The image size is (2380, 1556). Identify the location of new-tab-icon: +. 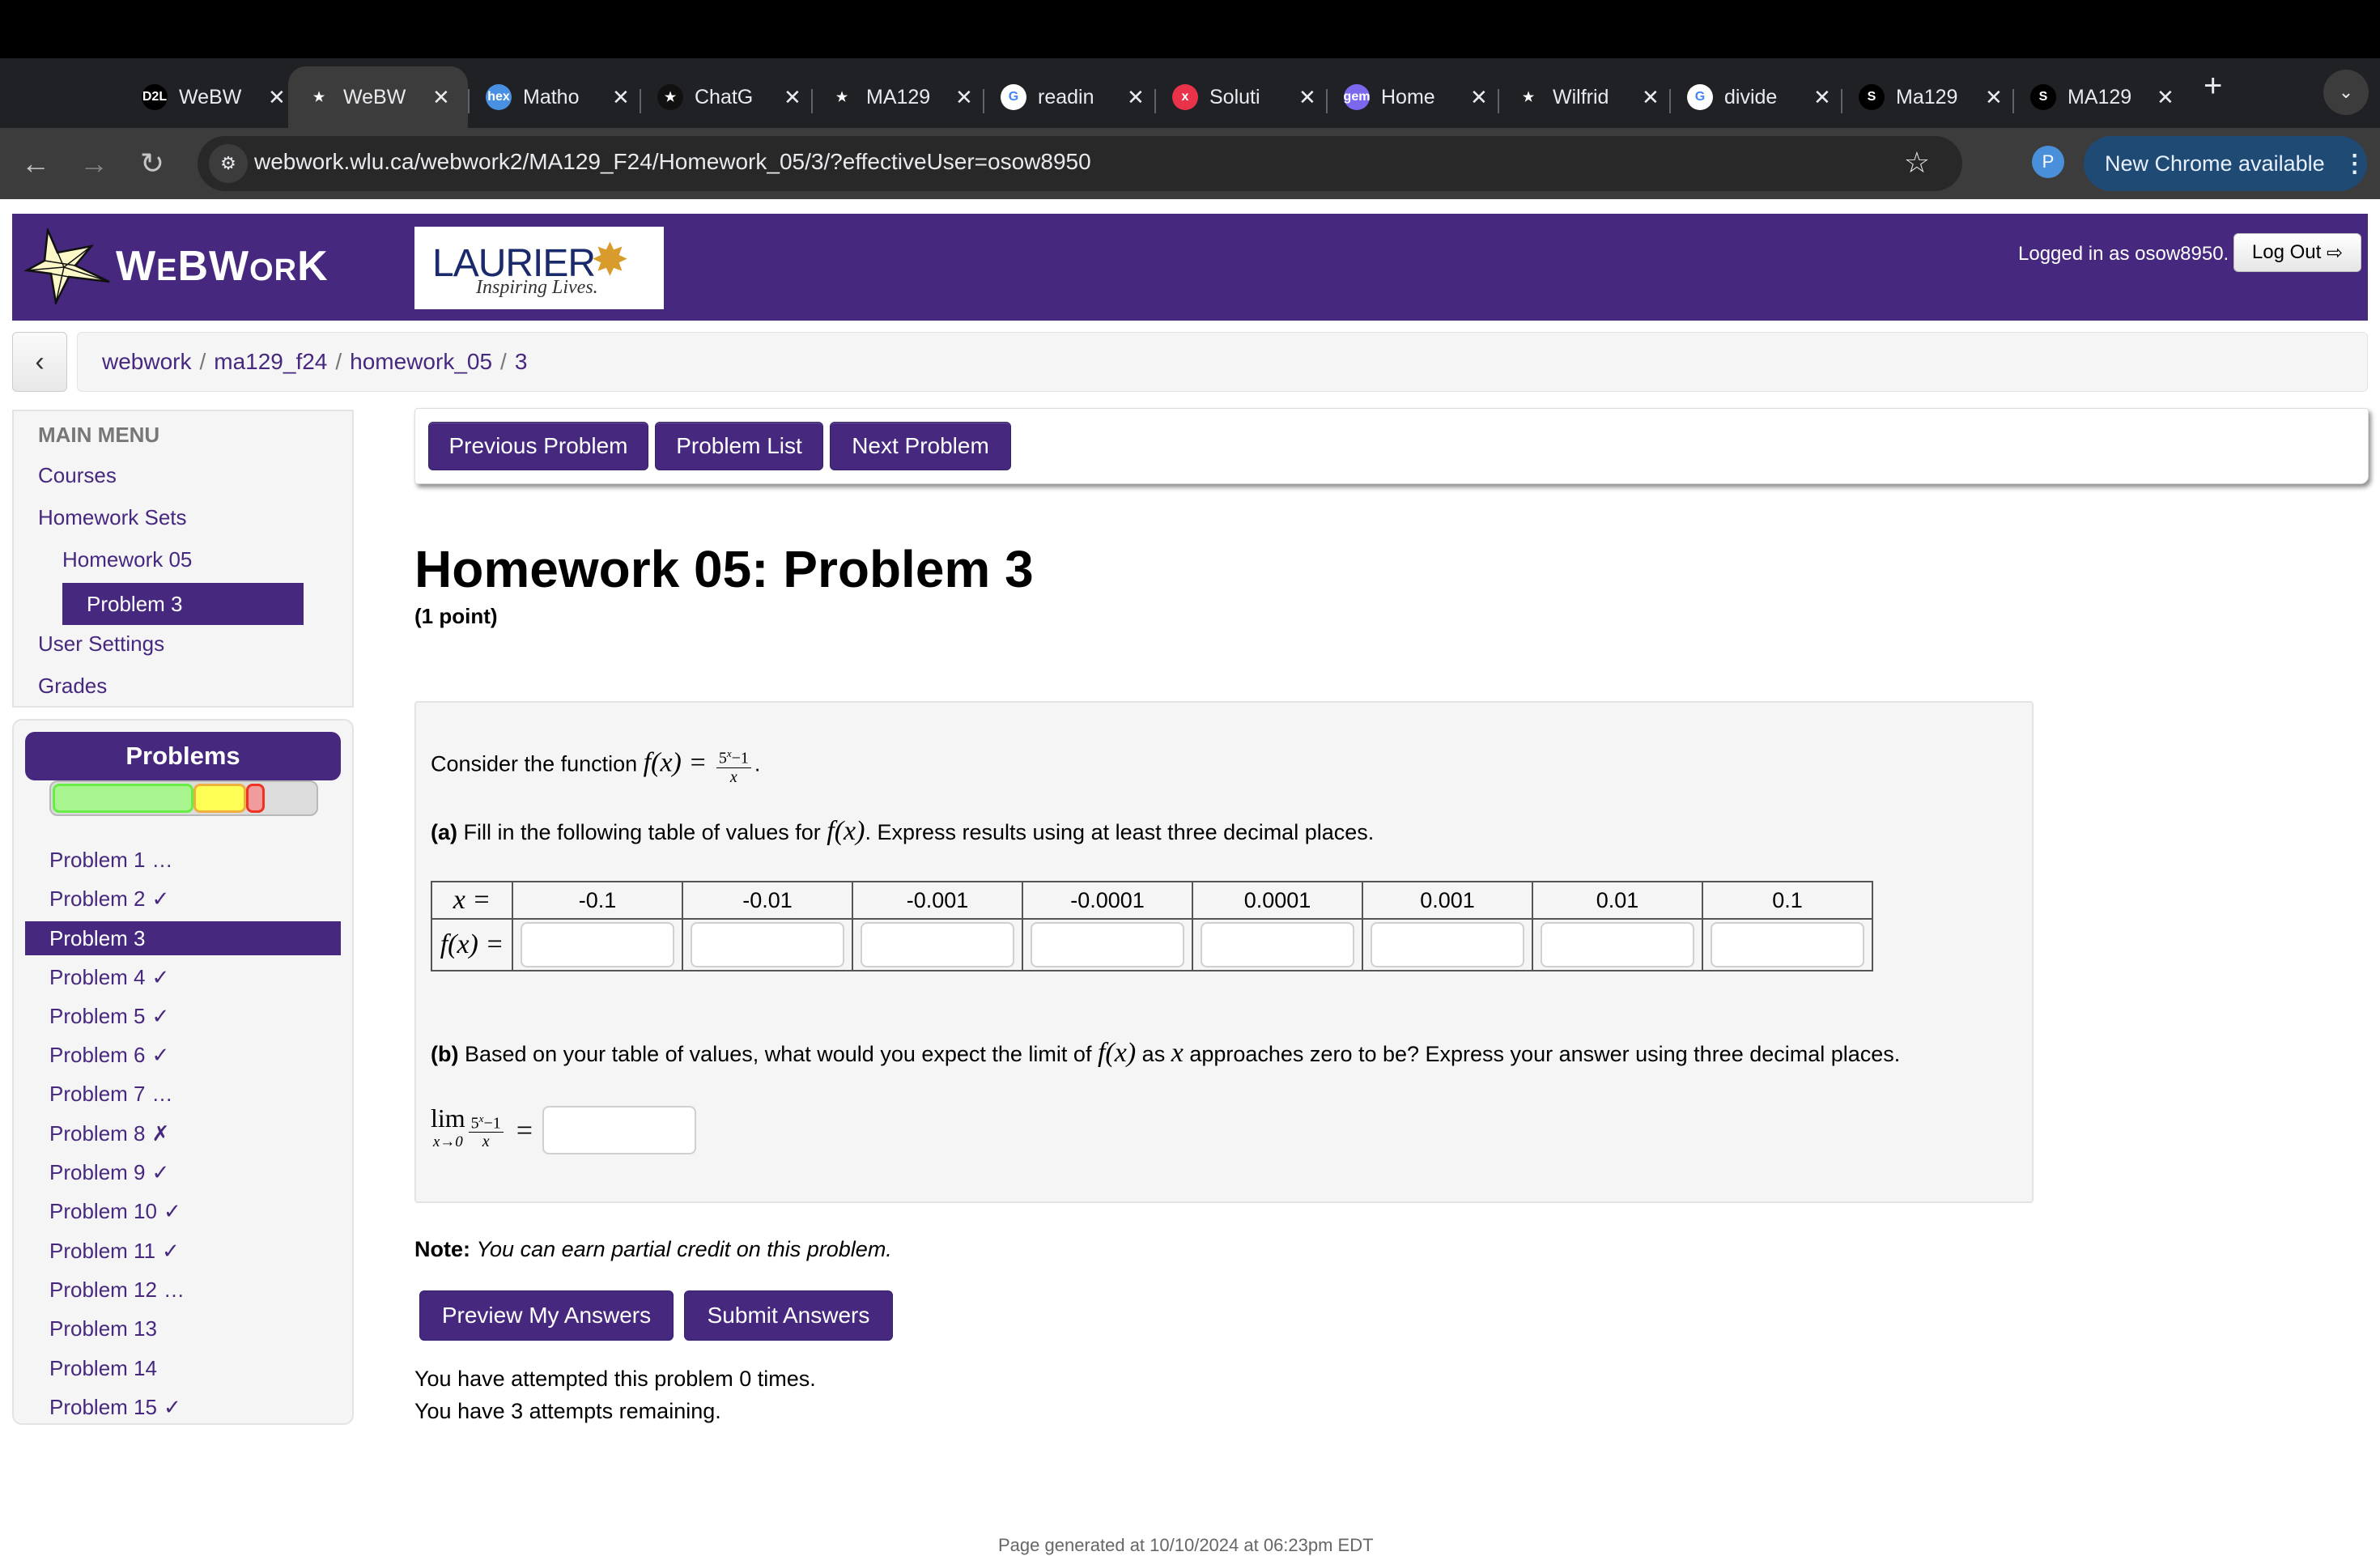
(2213, 86).